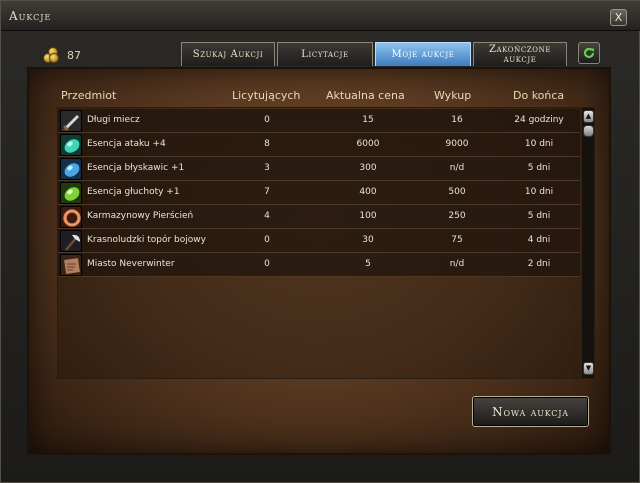 The width and height of the screenshot is (640, 483). What do you see at coordinates (539, 120) in the screenshot?
I see `time-remaining: 24 godziny` at bounding box center [539, 120].